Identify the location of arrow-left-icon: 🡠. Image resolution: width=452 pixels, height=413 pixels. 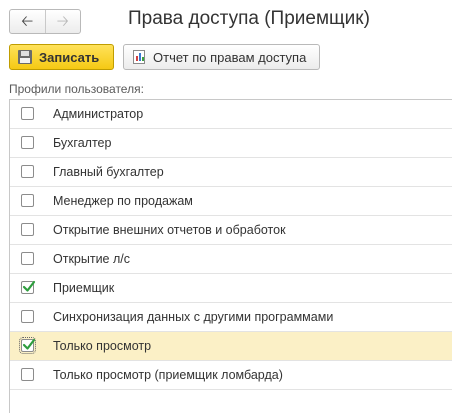
(27, 21).